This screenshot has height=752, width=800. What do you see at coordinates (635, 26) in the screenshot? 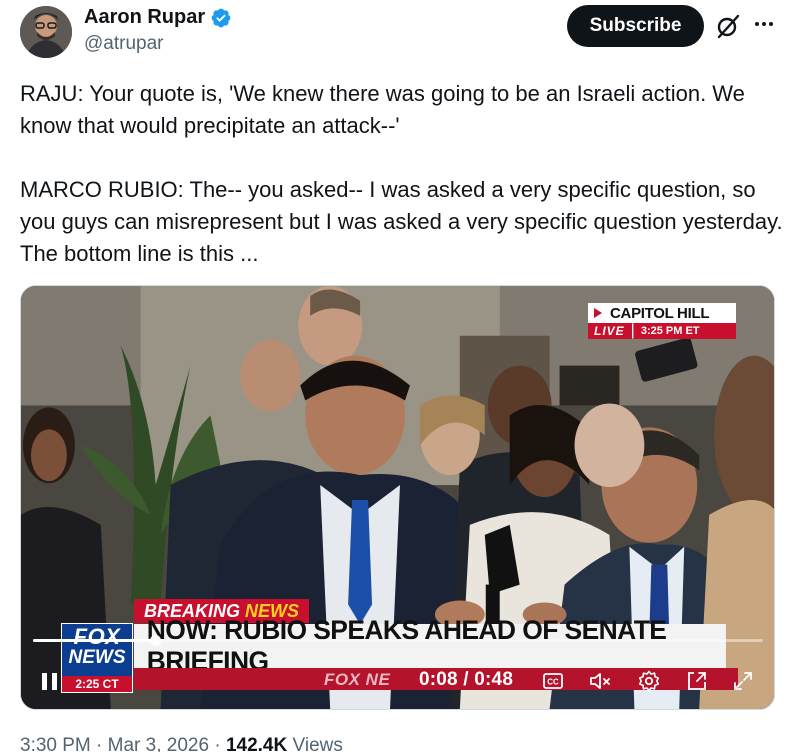
I see `subscribe-button: Subscribe` at bounding box center [635, 26].